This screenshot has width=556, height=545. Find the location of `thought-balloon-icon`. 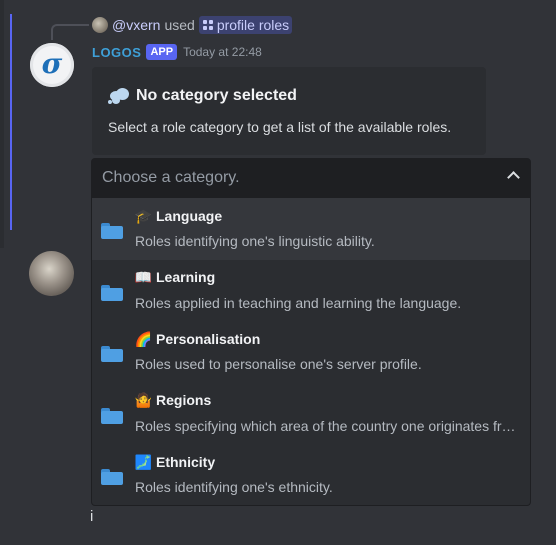

thought-balloon-icon is located at coordinates (119, 96).